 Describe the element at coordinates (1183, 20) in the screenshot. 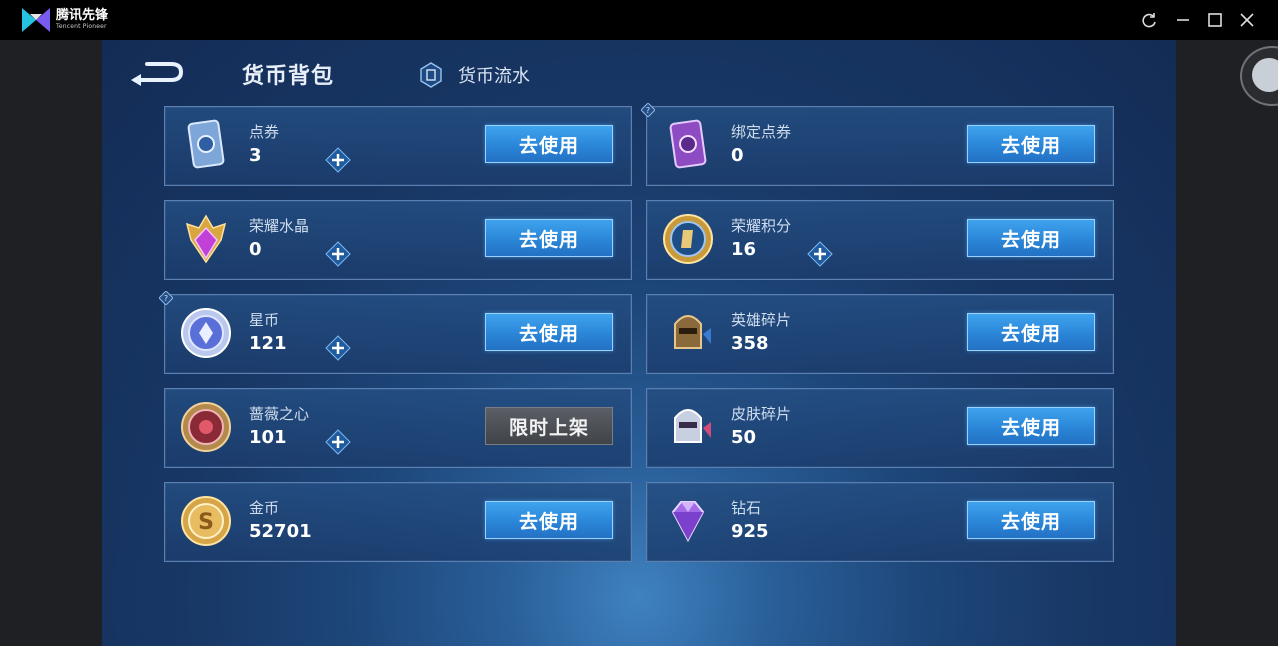

I see `minimize-icon` at that location.